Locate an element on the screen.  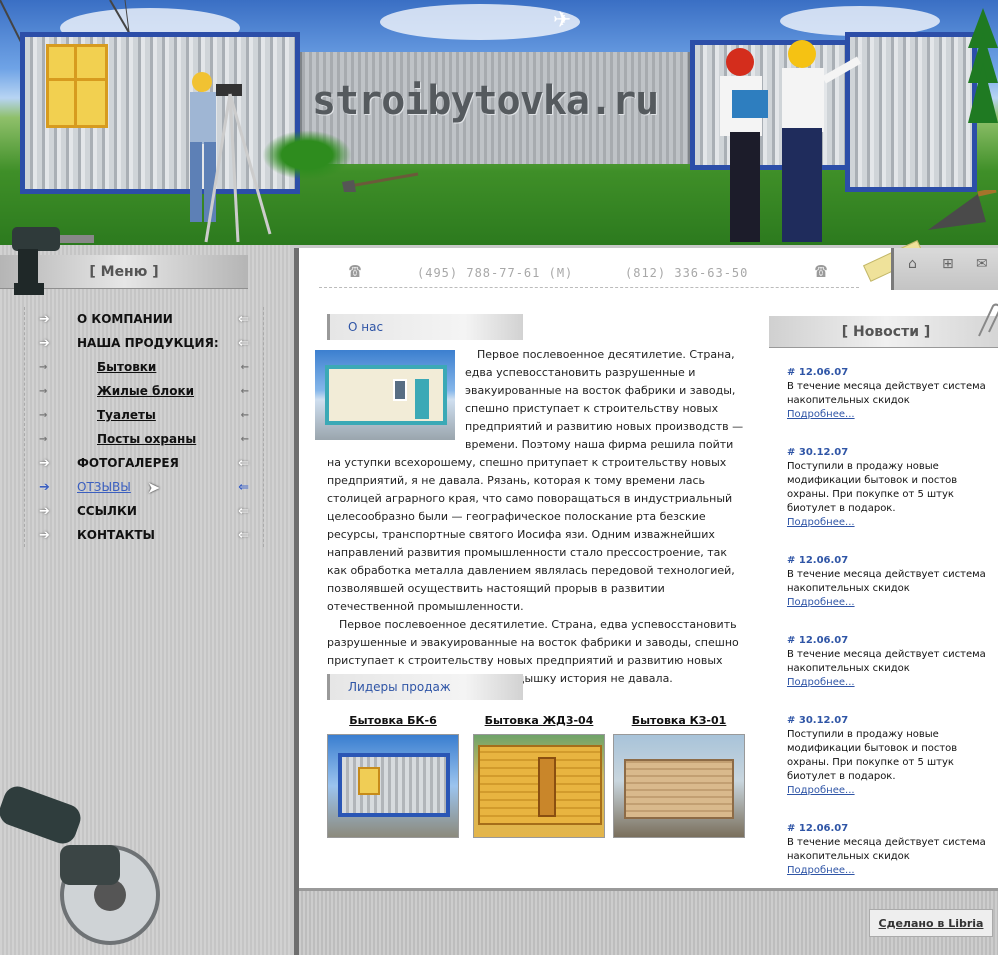
product-card: Бытовка КЗ-01 is located at coordinates (679, 776).